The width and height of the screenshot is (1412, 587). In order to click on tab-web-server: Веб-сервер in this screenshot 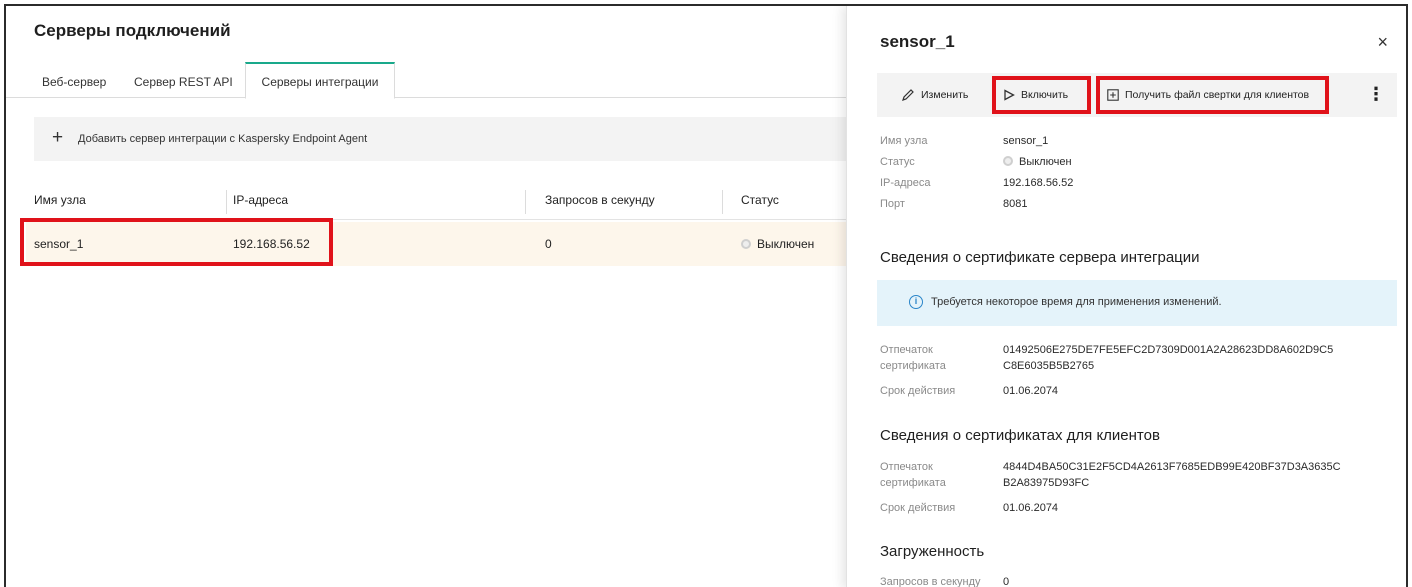, I will do `click(74, 80)`.